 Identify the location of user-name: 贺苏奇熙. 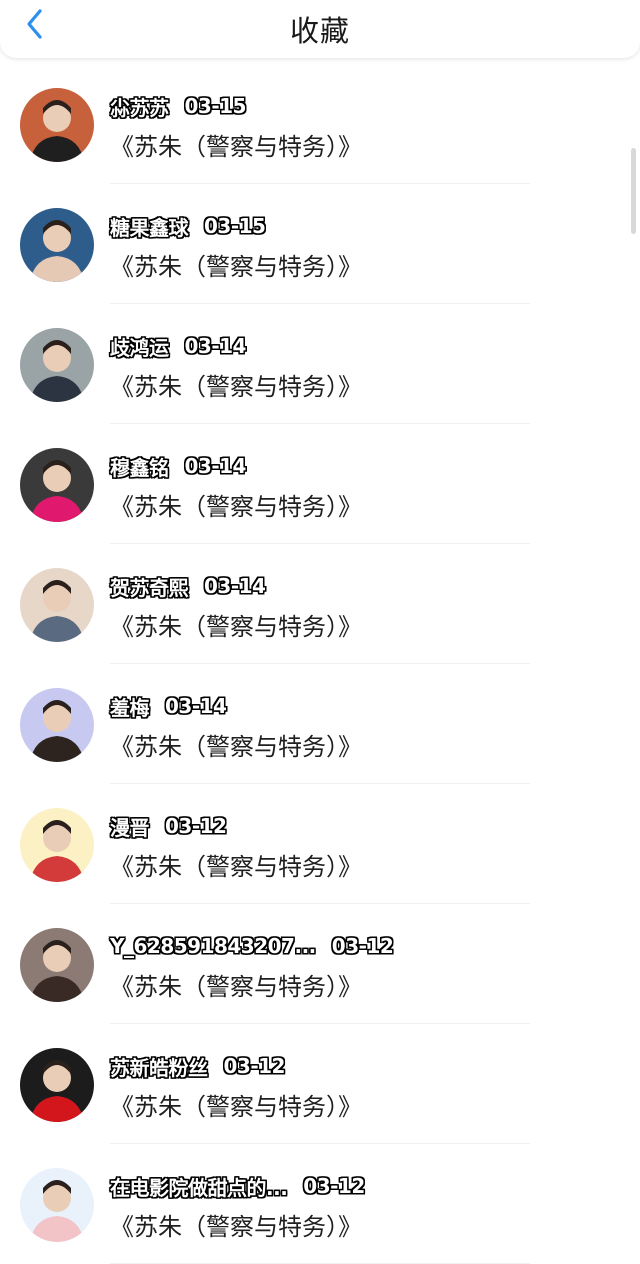
(149, 586).